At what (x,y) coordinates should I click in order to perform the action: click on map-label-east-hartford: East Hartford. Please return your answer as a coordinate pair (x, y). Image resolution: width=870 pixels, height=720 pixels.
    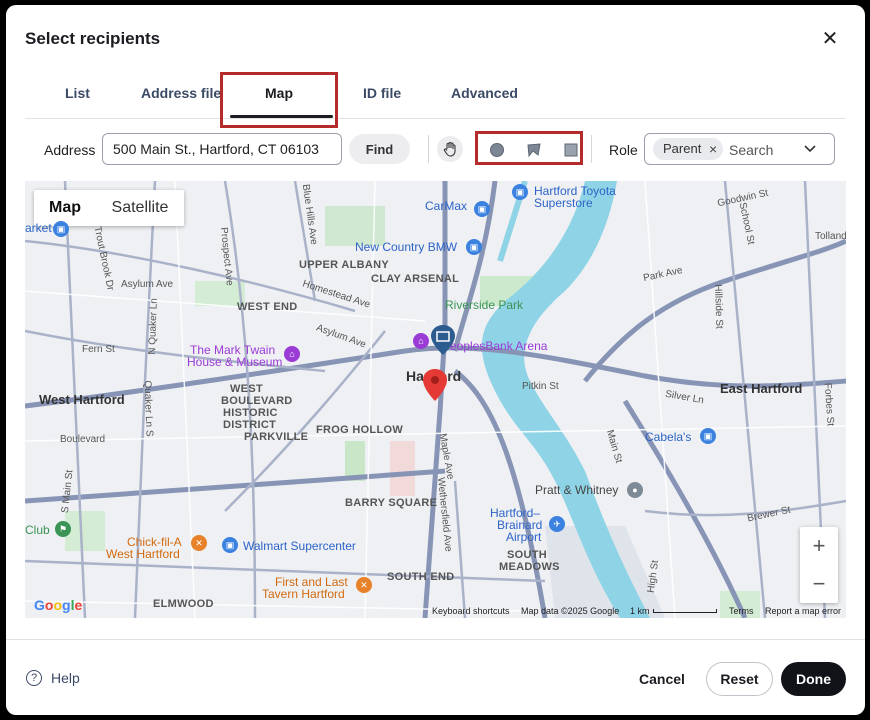
    Looking at the image, I should click on (761, 388).